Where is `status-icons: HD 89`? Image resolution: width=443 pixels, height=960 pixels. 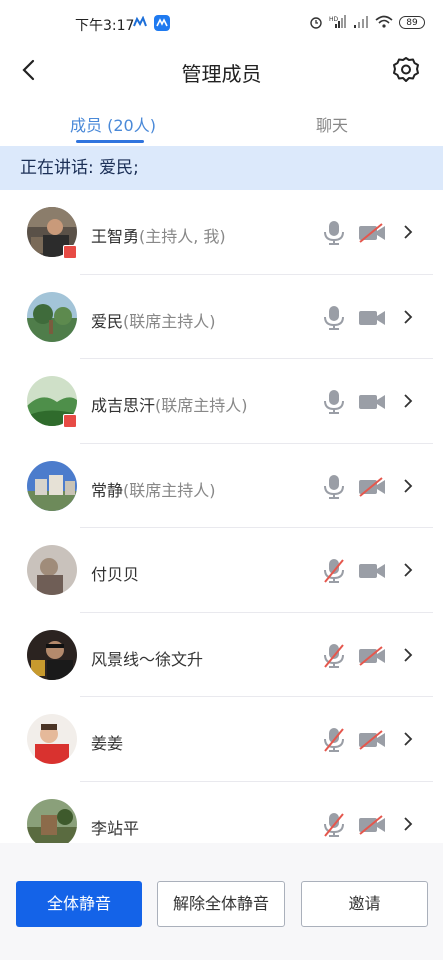 status-icons: HD 89 is located at coordinates (367, 22).